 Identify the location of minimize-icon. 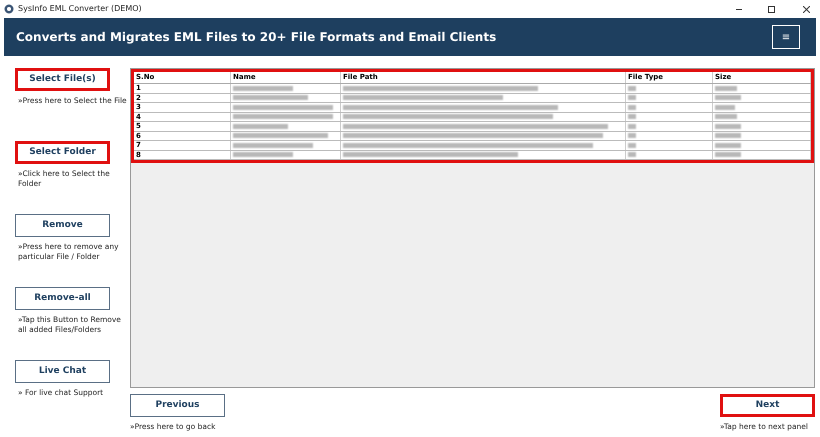
(739, 9).